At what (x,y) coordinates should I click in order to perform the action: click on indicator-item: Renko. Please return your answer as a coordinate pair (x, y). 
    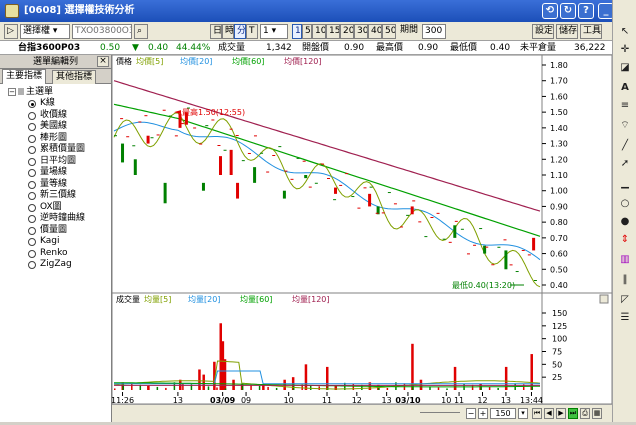
    Looking at the image, I should click on (57, 254).